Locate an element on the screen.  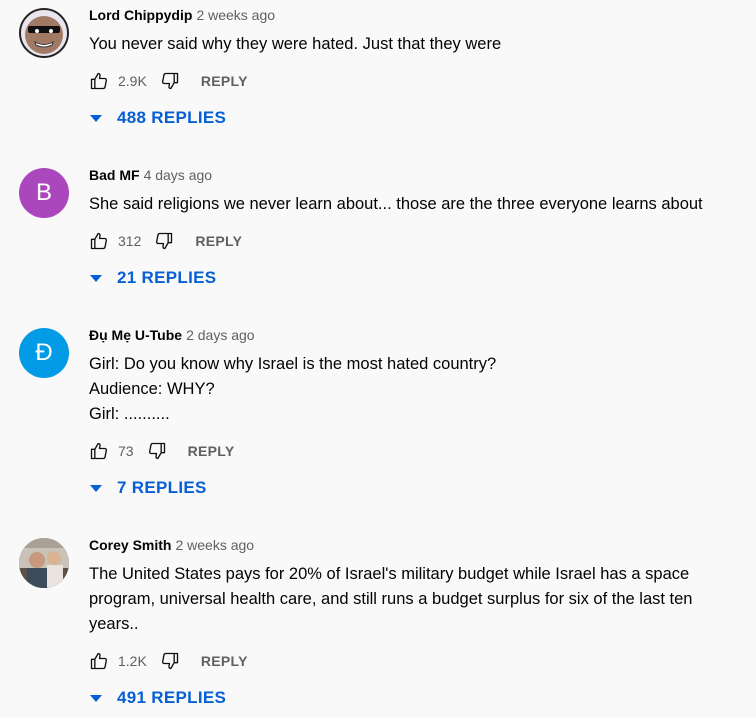
author-name: Đụ Mẹ U-Tube is located at coordinates (135, 335).